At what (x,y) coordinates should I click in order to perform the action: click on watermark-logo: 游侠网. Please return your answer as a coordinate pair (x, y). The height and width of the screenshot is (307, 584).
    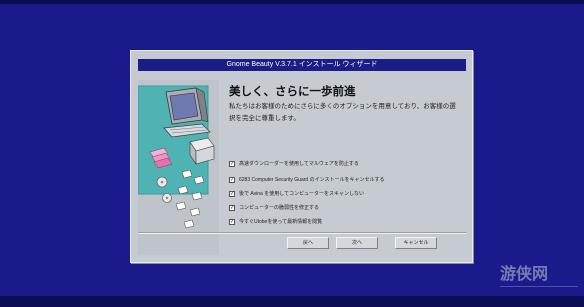
    Looking at the image, I should click on (540, 279).